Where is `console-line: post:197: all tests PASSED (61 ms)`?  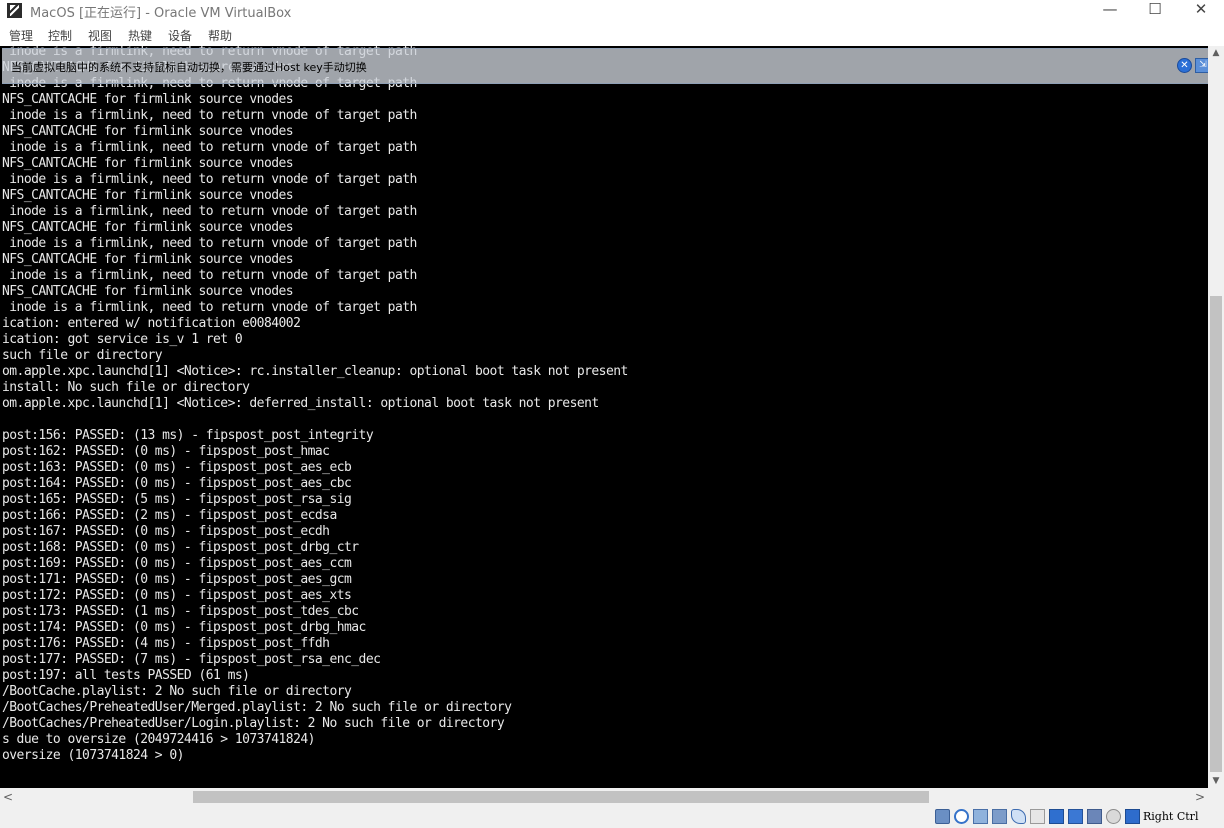 console-line: post:197: all tests PASSED (61 ms) is located at coordinates (126, 675).